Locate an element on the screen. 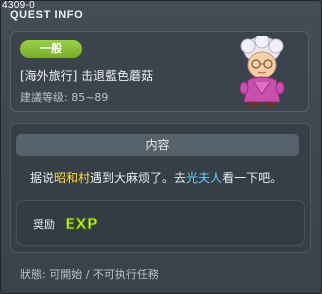 This screenshot has width=322, height=294. npc-name-link: 光夫人 is located at coordinates (204, 178).